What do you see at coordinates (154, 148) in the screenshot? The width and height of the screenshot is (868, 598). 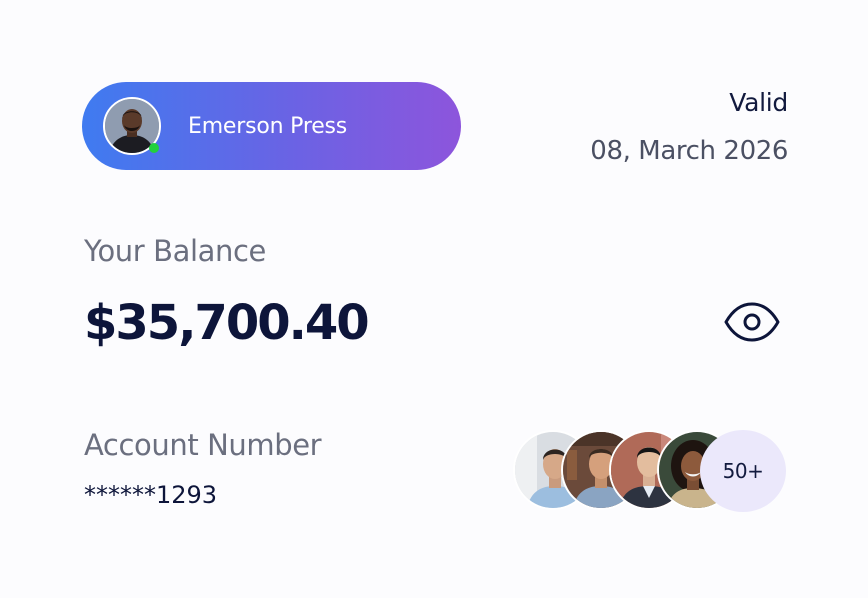 I see `online-status-indicator` at bounding box center [154, 148].